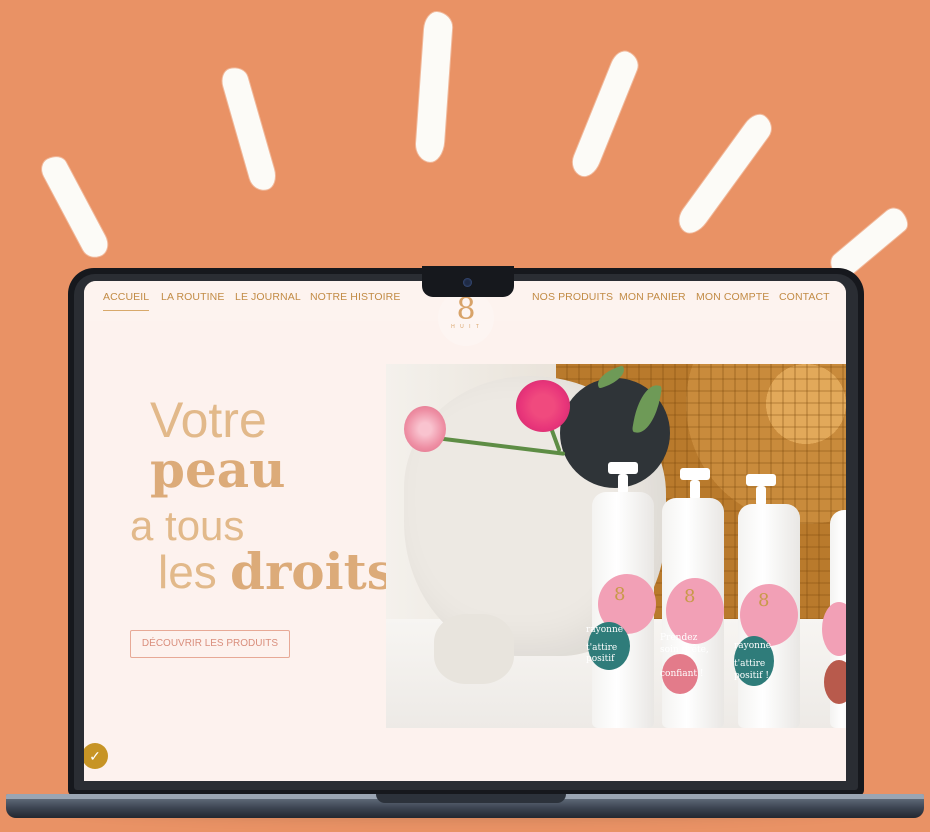  What do you see at coordinates (543, 406) in the screenshot?
I see `pink-flower-large` at bounding box center [543, 406].